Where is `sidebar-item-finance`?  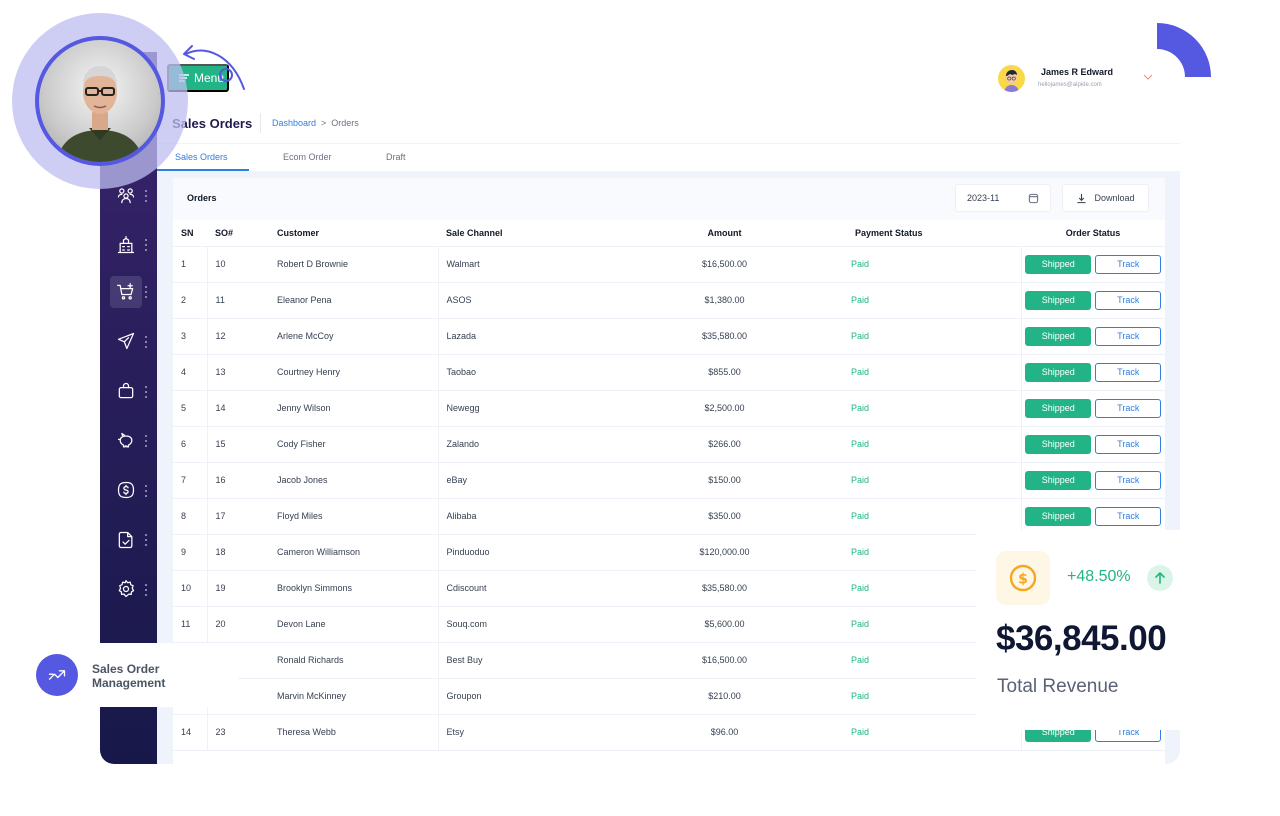 sidebar-item-finance is located at coordinates (126, 441).